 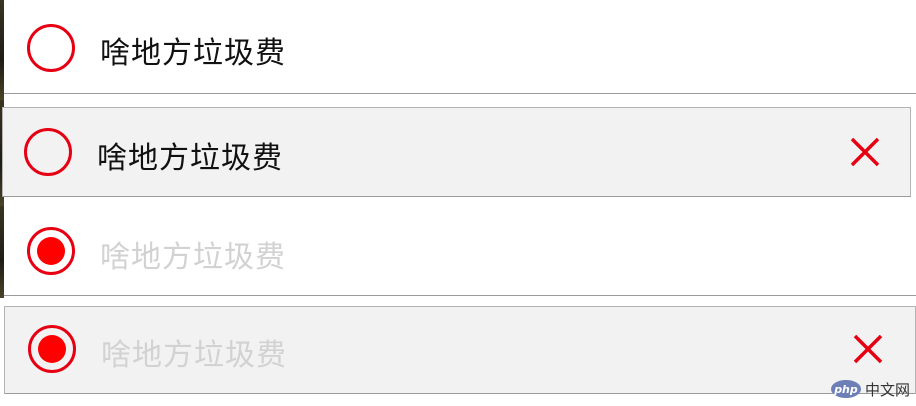 I want to click on watermark-text: 中文网, so click(x=887, y=389).